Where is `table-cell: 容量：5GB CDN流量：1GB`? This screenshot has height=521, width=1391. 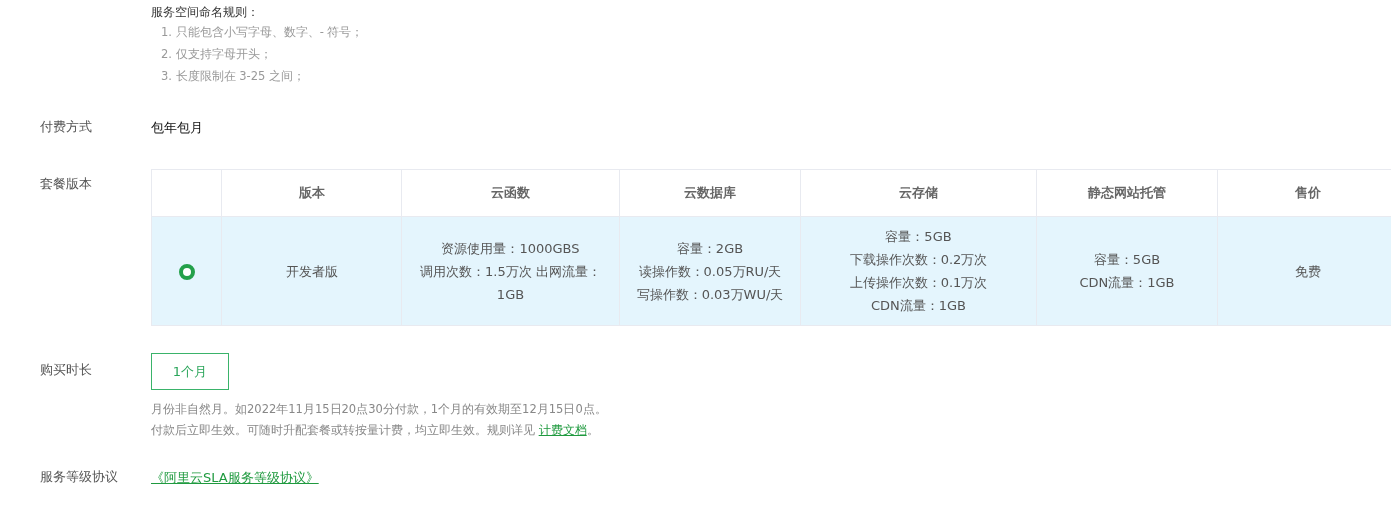
table-cell: 容量：5GB CDN流量：1GB is located at coordinates (1127, 271).